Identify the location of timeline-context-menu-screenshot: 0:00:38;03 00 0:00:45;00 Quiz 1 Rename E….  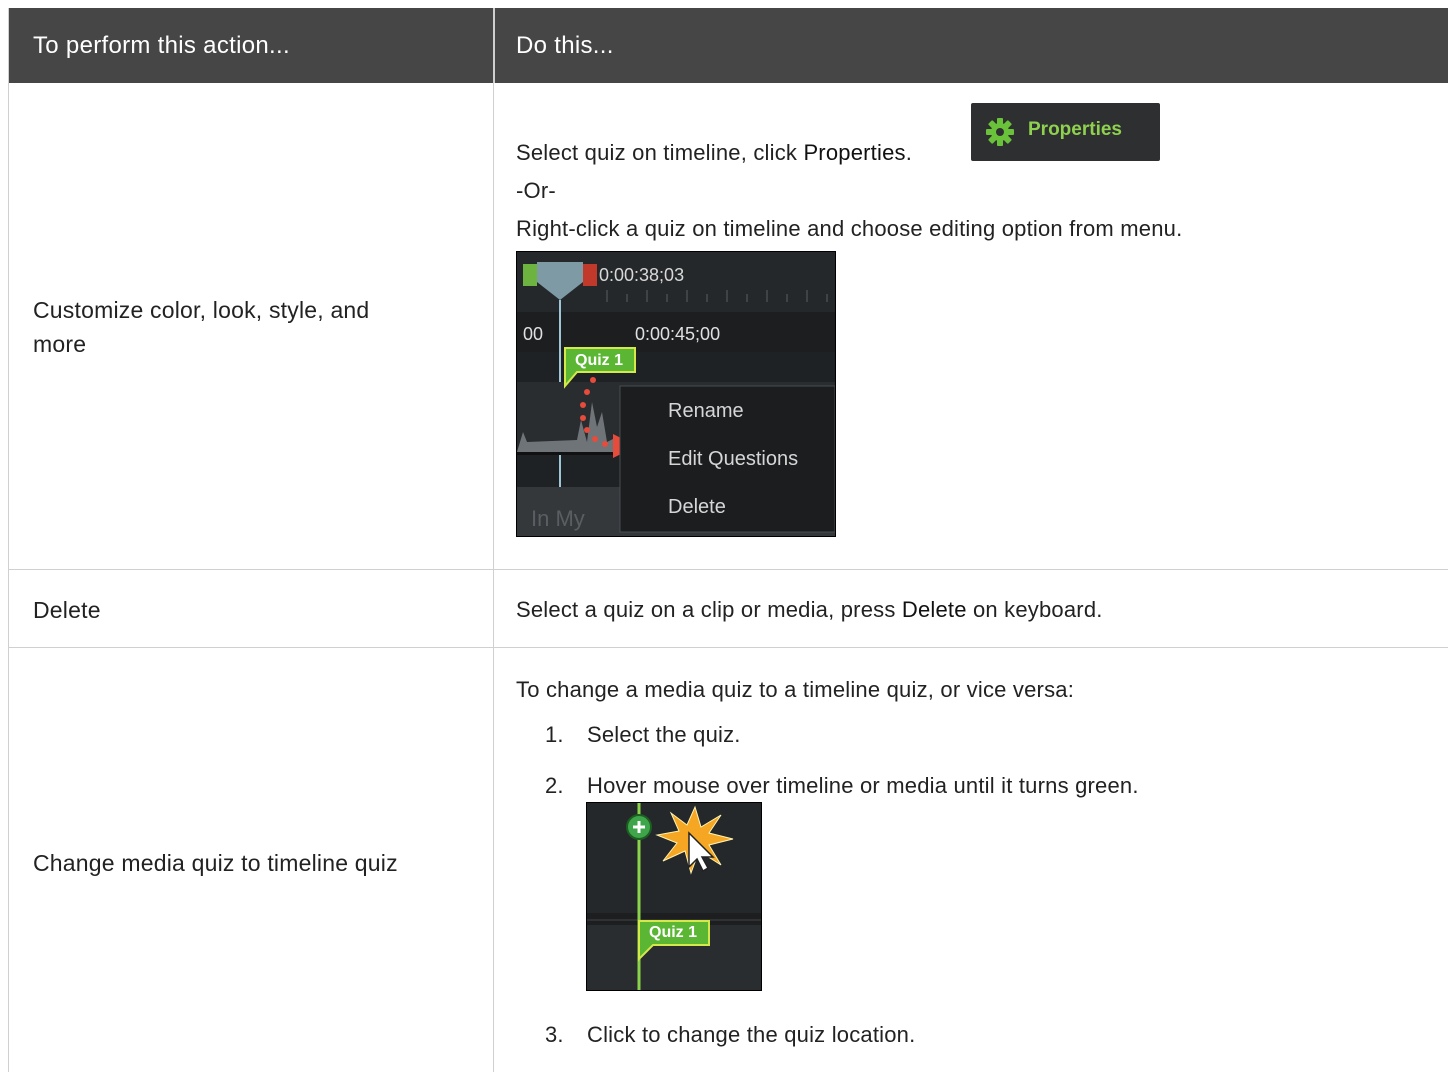
(676, 394).